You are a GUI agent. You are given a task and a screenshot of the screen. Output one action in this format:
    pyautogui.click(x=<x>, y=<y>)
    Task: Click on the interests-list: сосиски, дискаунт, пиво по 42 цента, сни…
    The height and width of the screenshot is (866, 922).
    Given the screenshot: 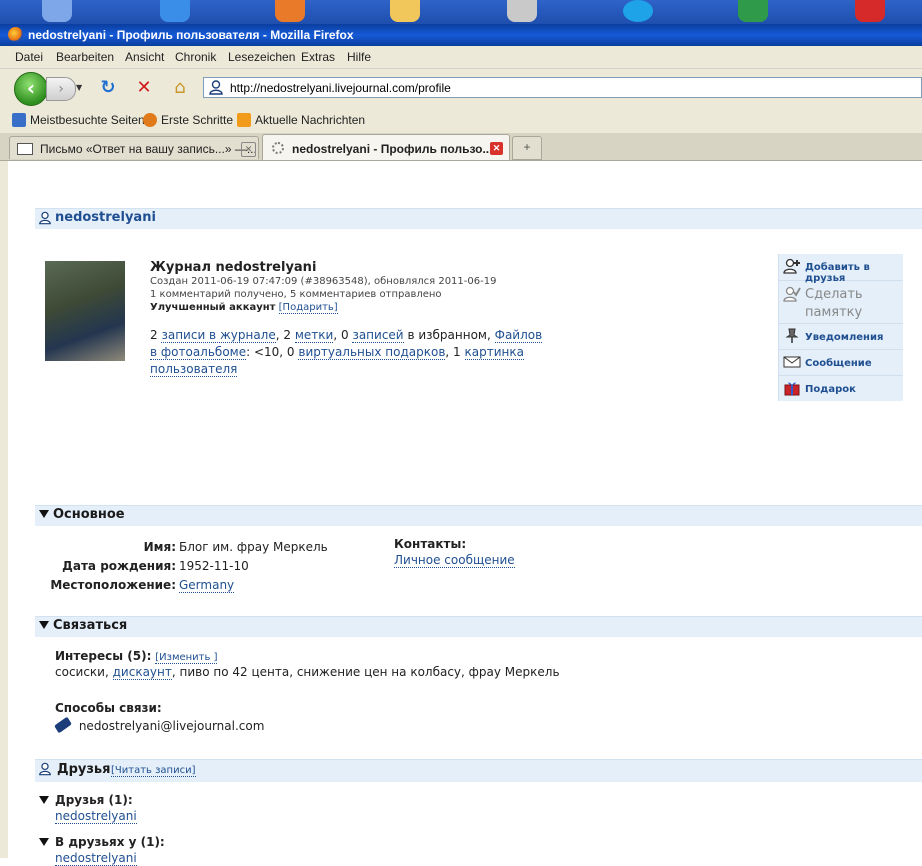 What is the action you would take?
    pyautogui.click(x=307, y=672)
    